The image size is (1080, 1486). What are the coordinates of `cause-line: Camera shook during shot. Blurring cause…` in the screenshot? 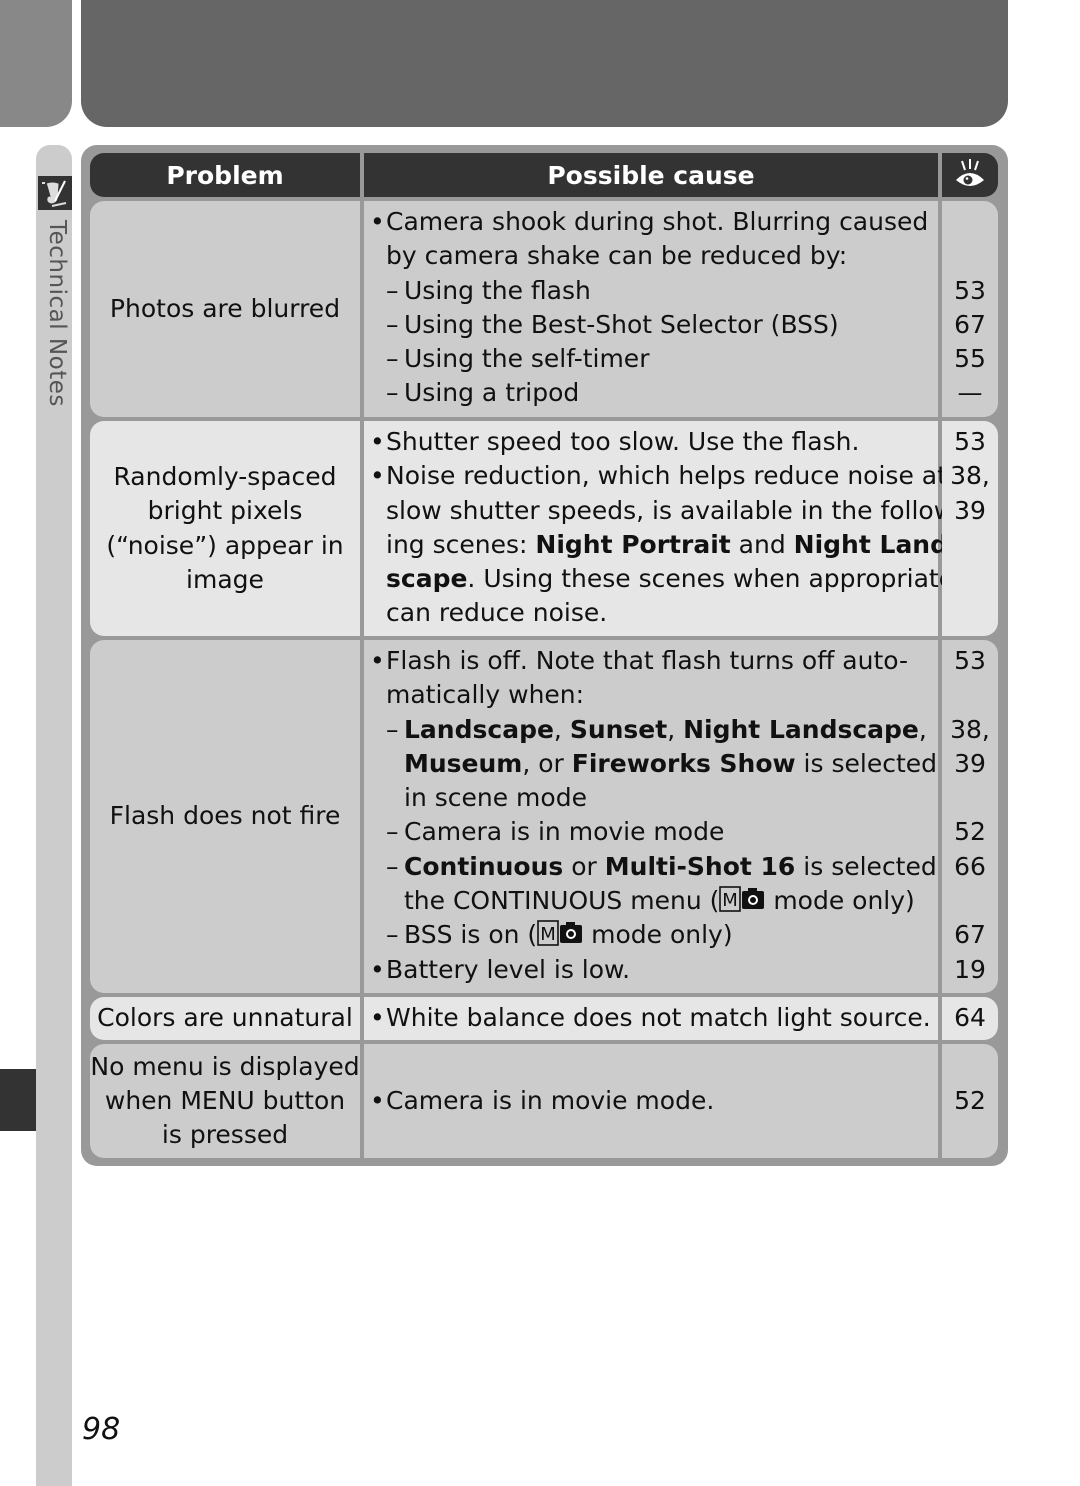 It's located at (651, 222).